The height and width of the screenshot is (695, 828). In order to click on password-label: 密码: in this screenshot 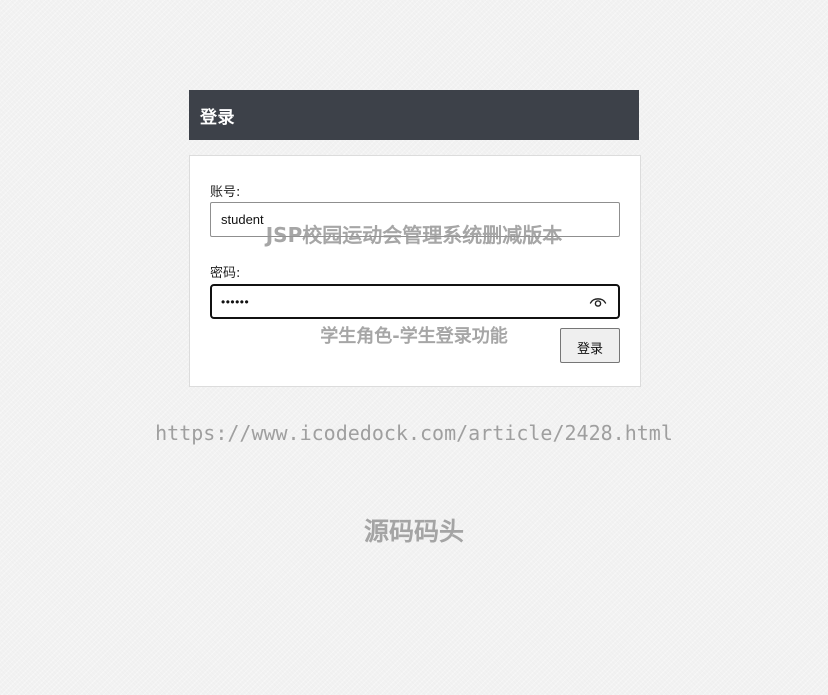, I will do `click(225, 273)`.